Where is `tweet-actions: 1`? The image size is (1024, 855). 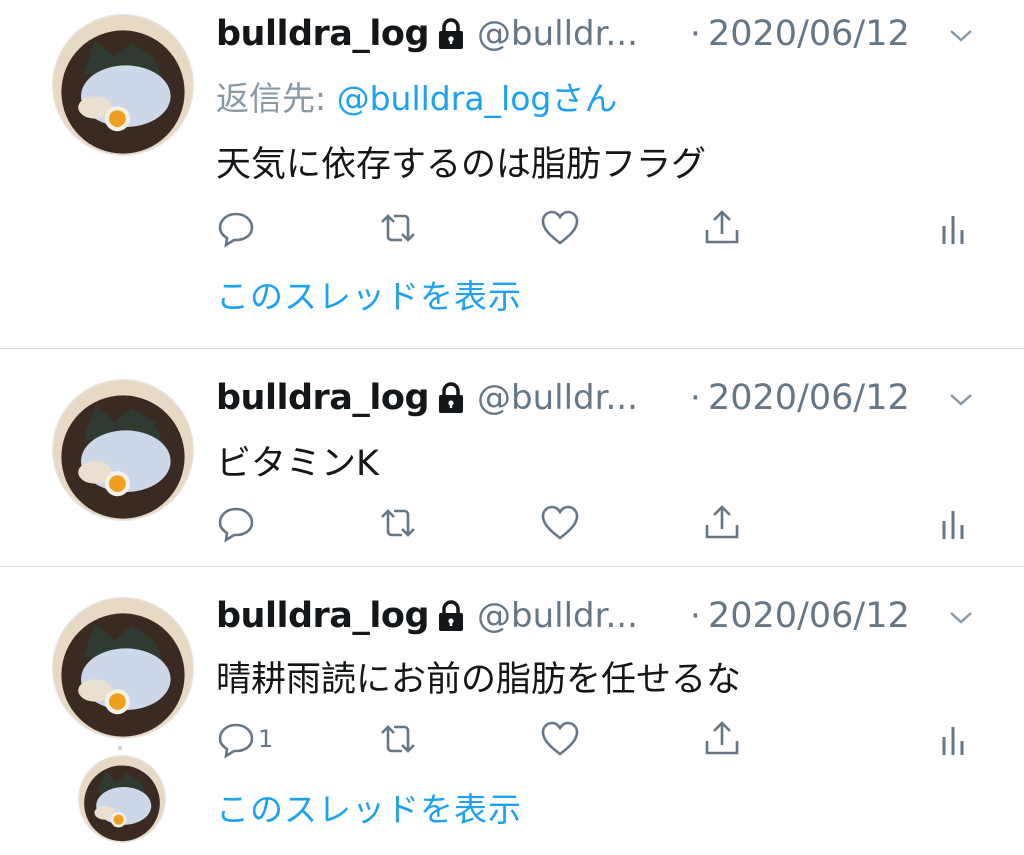
tweet-actions: 1 is located at coordinates (596, 739).